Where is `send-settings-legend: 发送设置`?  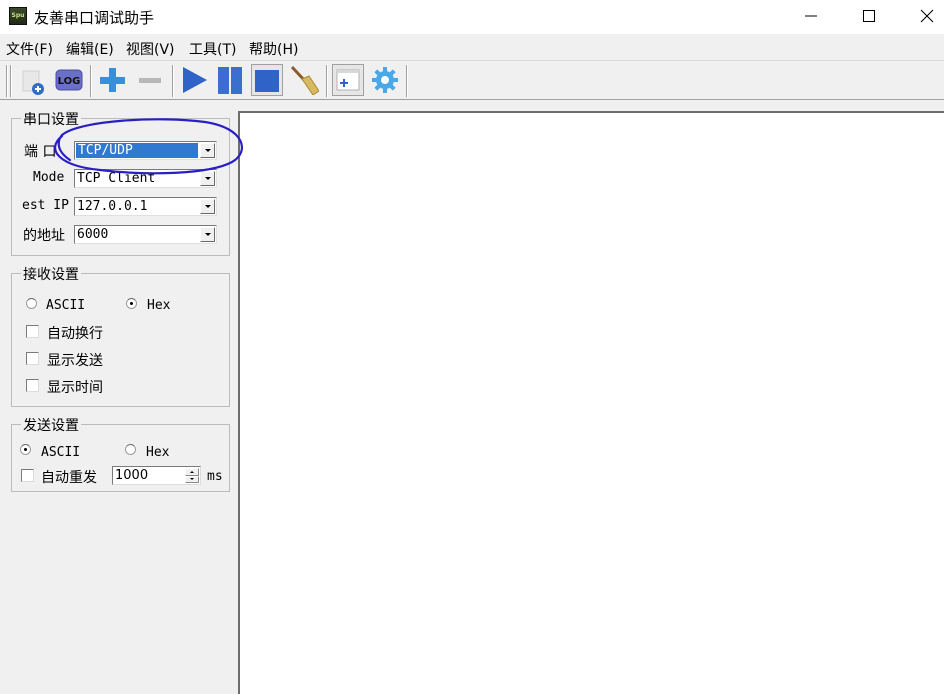
send-settings-legend: 发送设置 is located at coordinates (51, 425).